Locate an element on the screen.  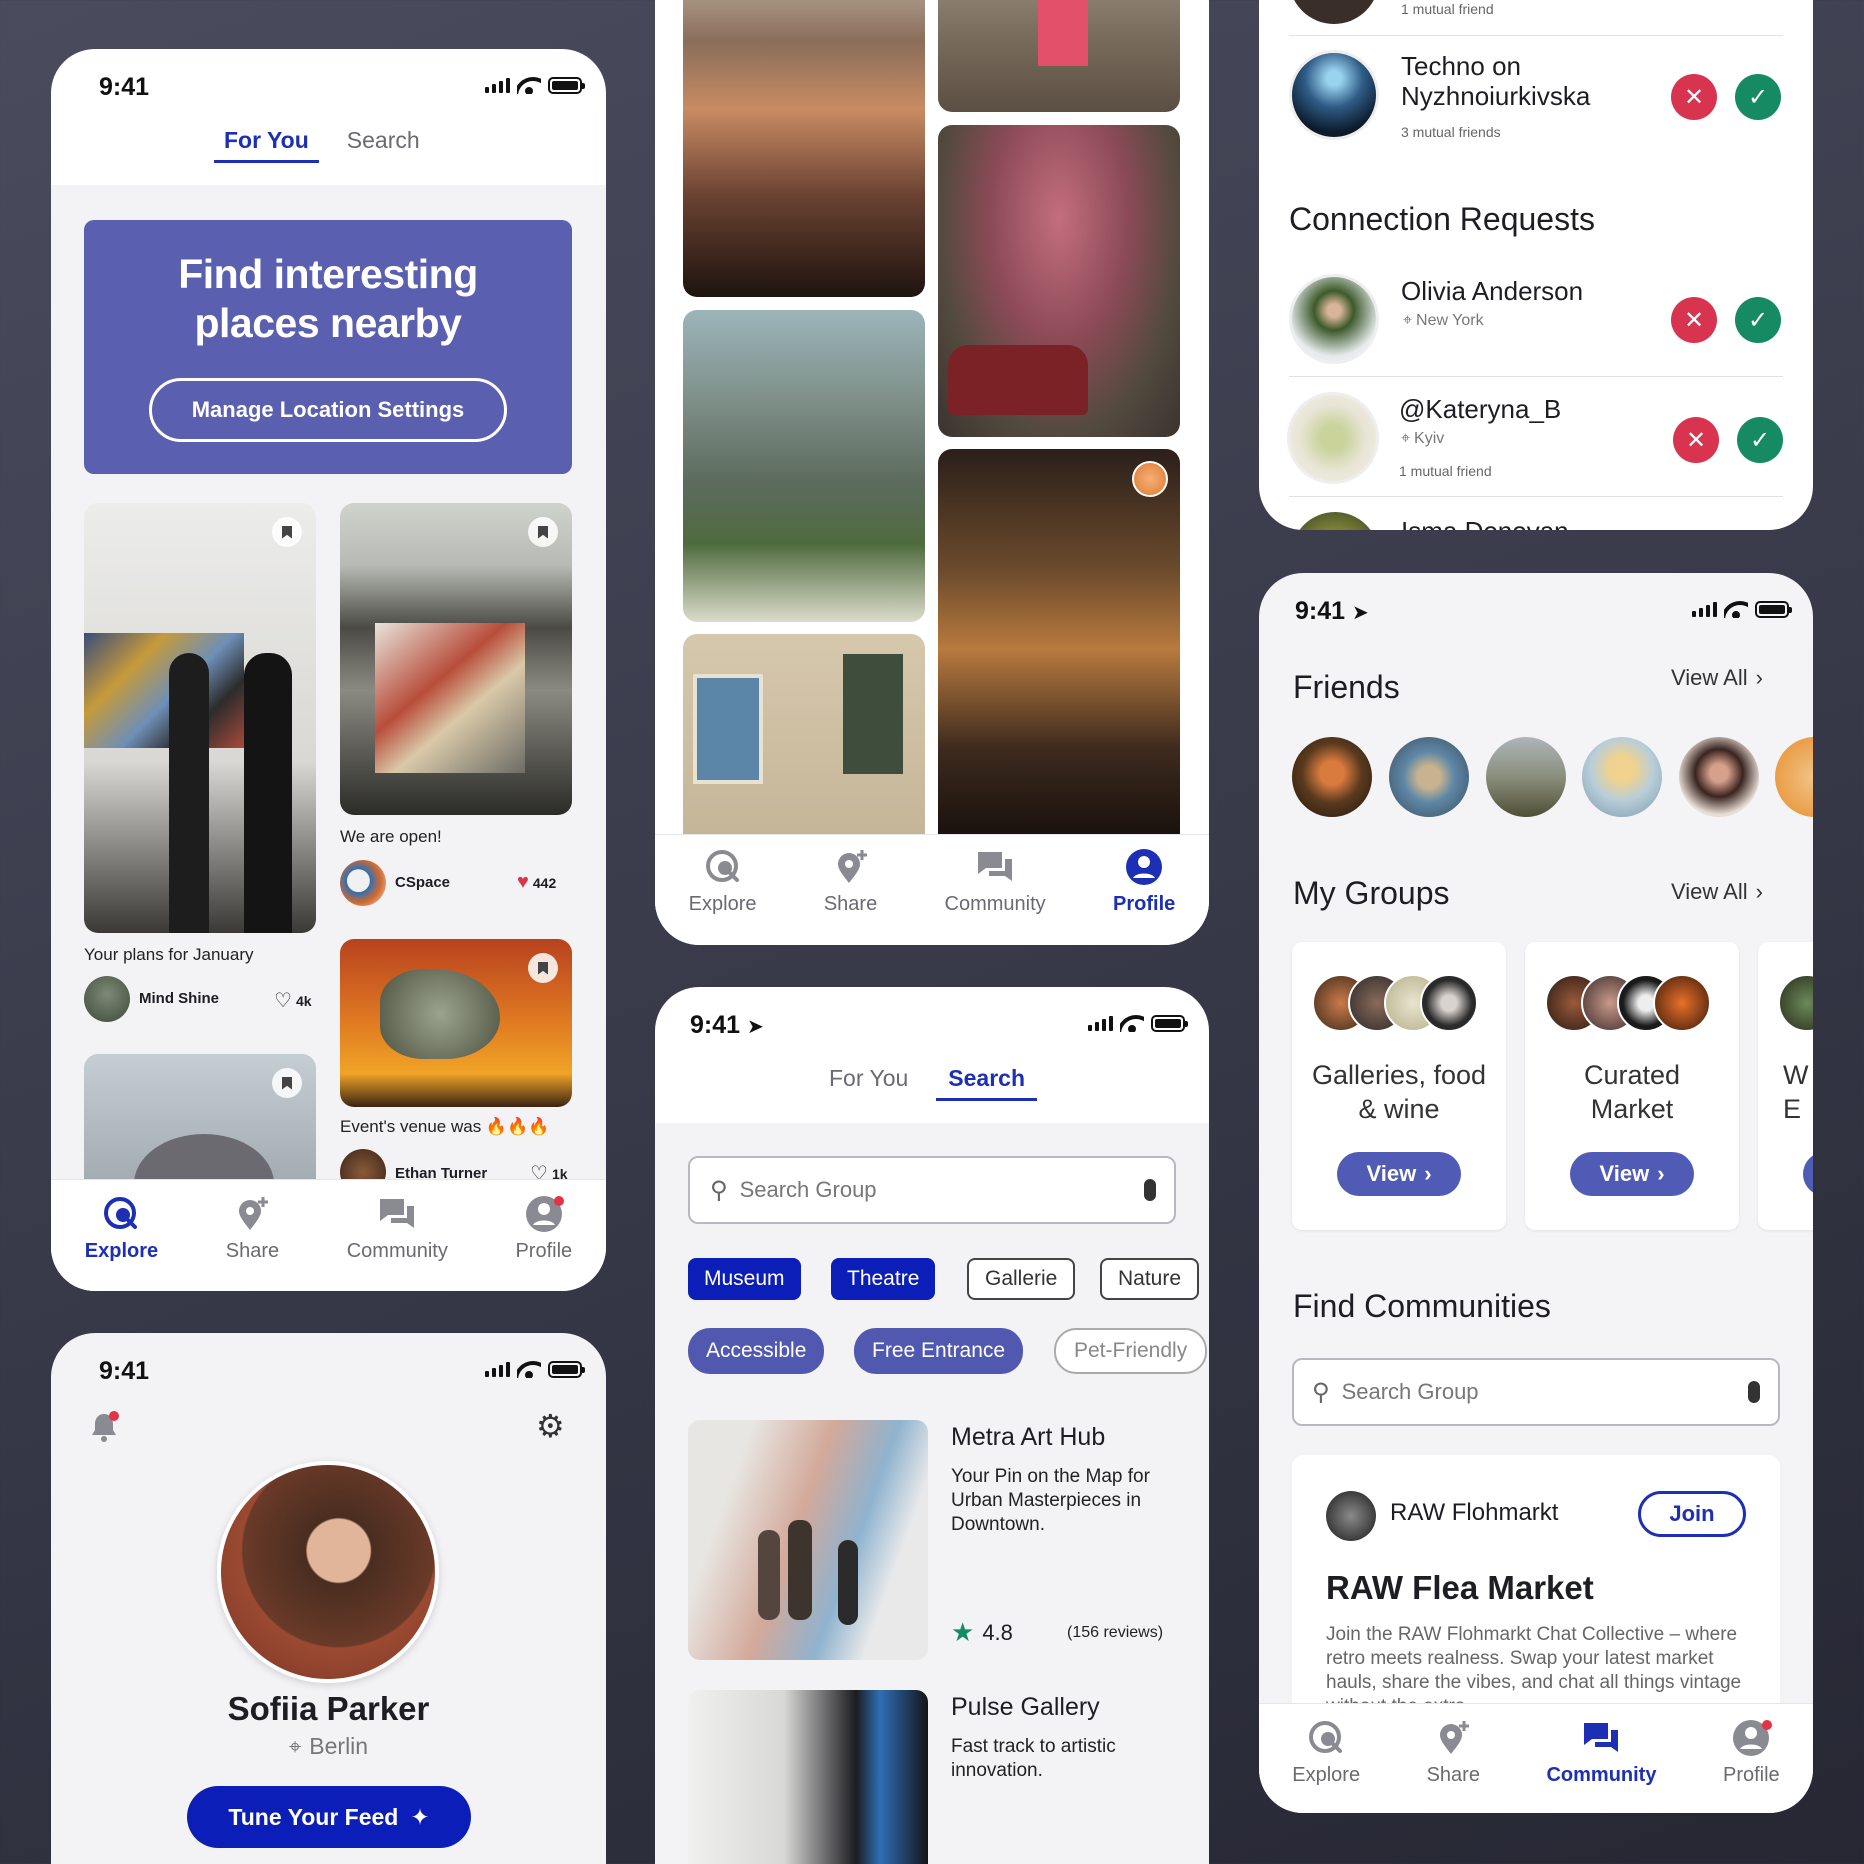
post-image-gallery is located at coordinates (200, 718).